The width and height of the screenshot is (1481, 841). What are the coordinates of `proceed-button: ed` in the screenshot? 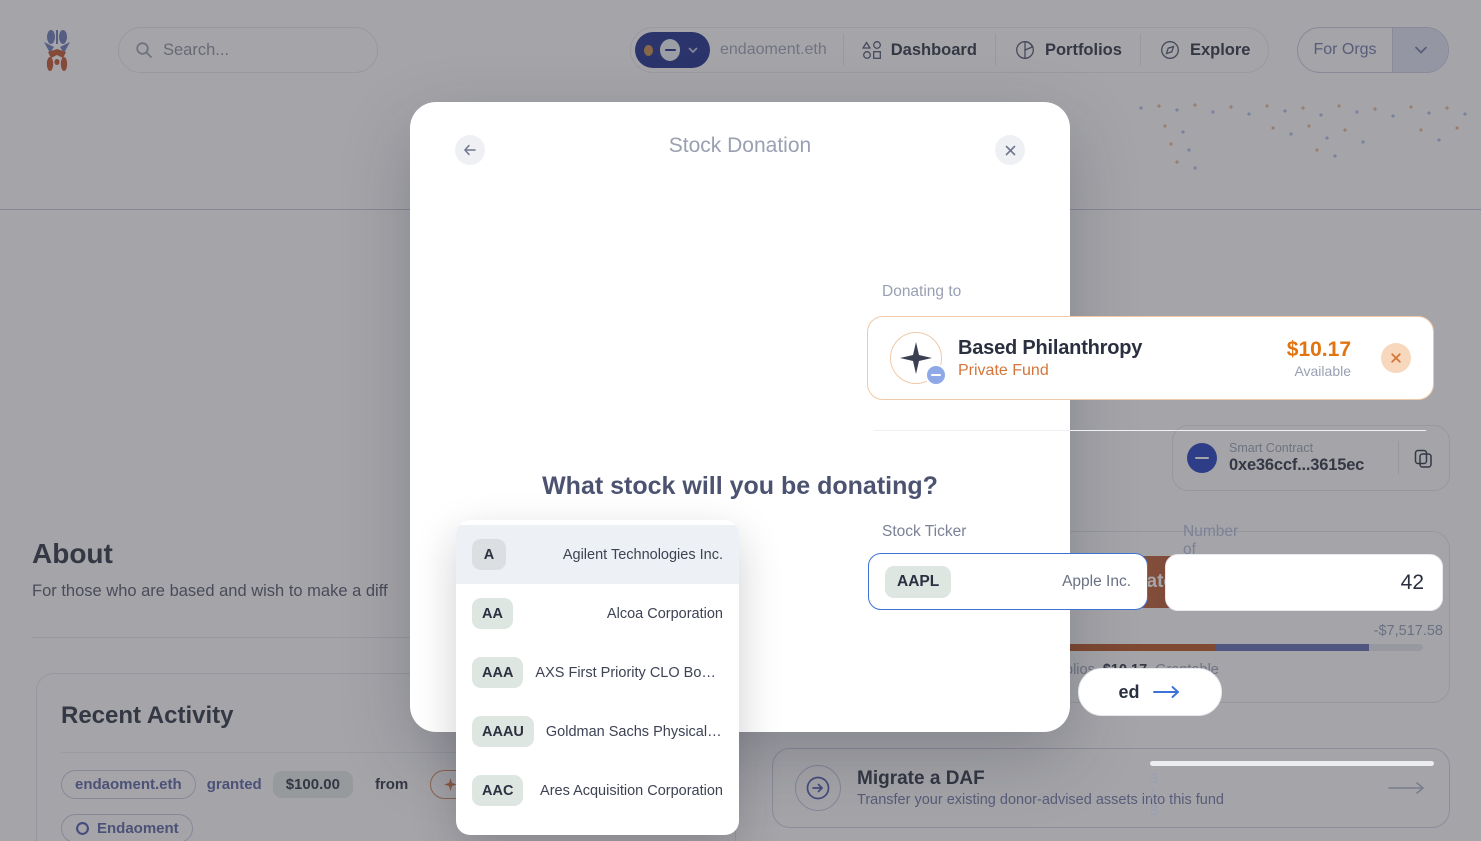 It's located at (1150, 692).